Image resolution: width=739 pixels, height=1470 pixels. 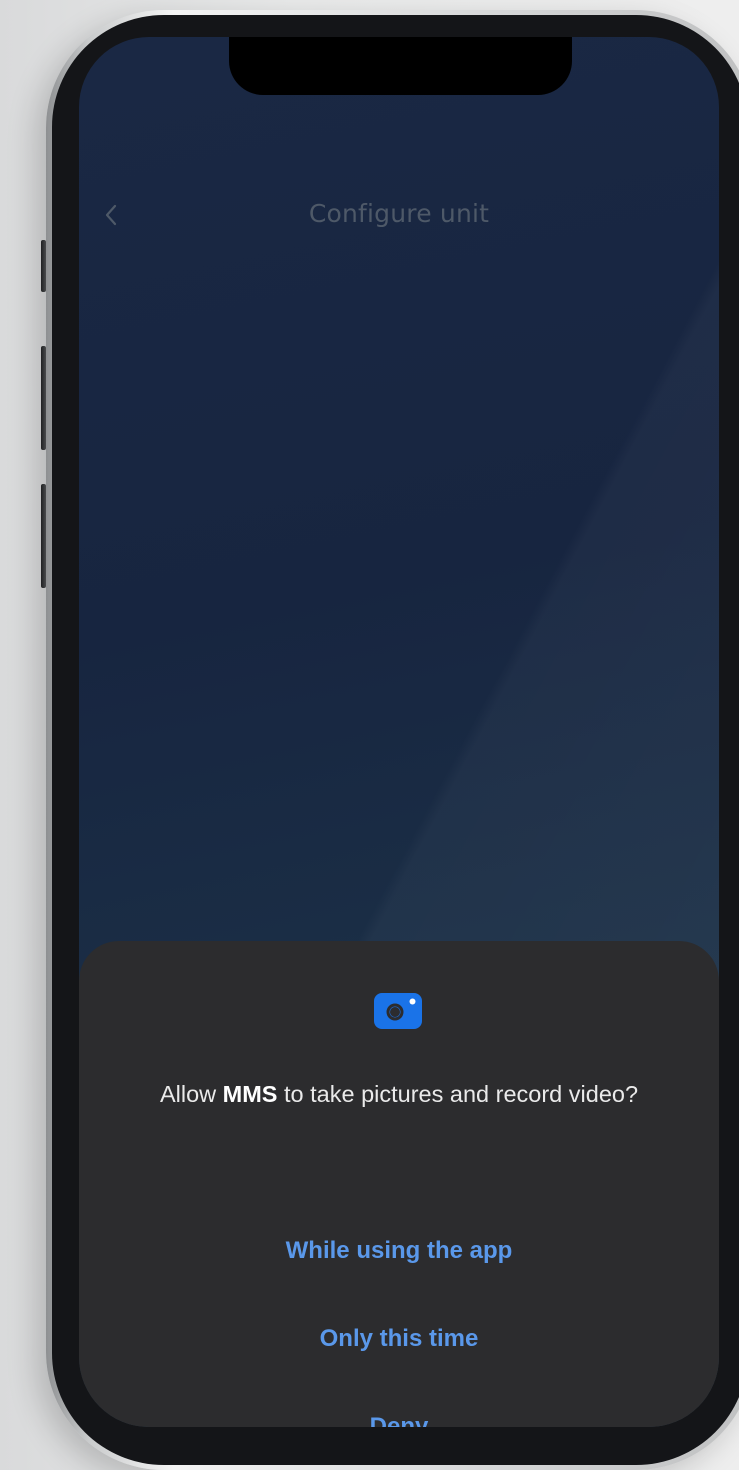 What do you see at coordinates (399, 1251) in the screenshot?
I see `while-using-app-button: While using the app` at bounding box center [399, 1251].